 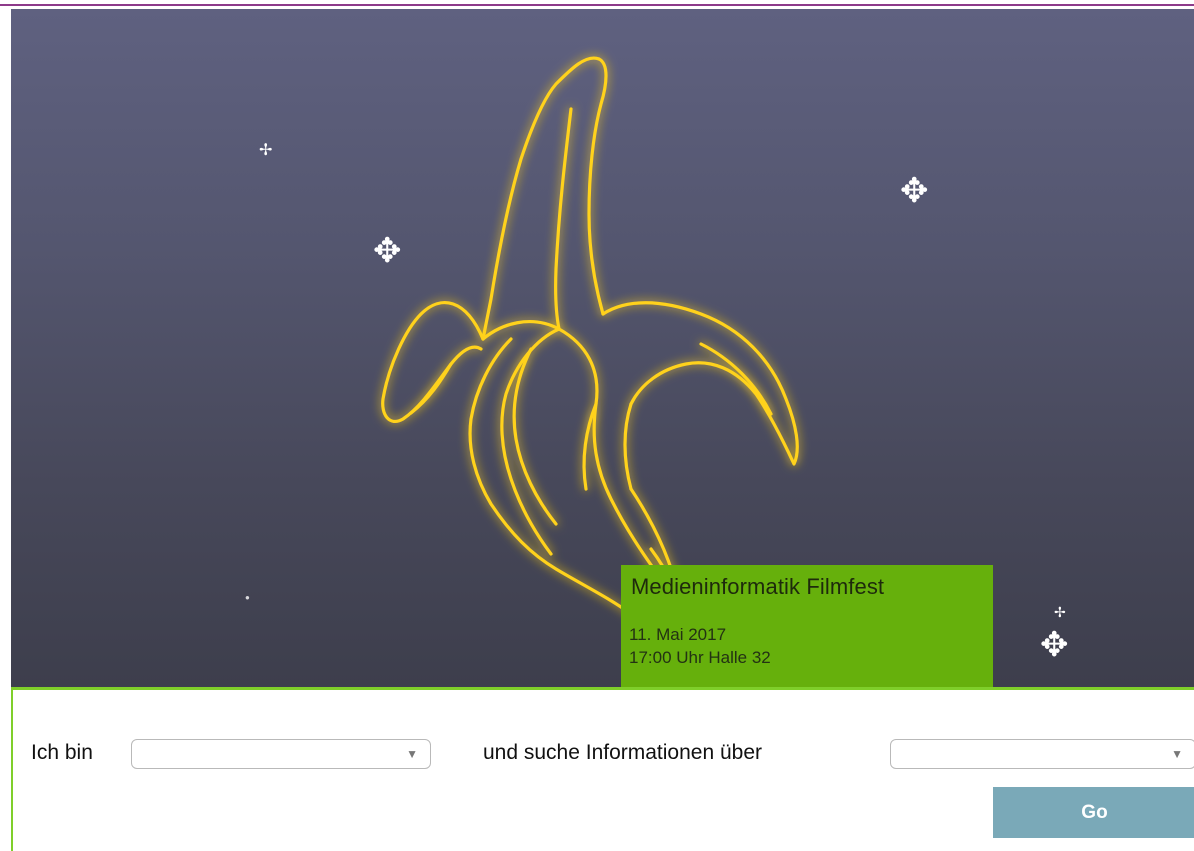 What do you see at coordinates (1093, 812) in the screenshot?
I see `go-button: Go` at bounding box center [1093, 812].